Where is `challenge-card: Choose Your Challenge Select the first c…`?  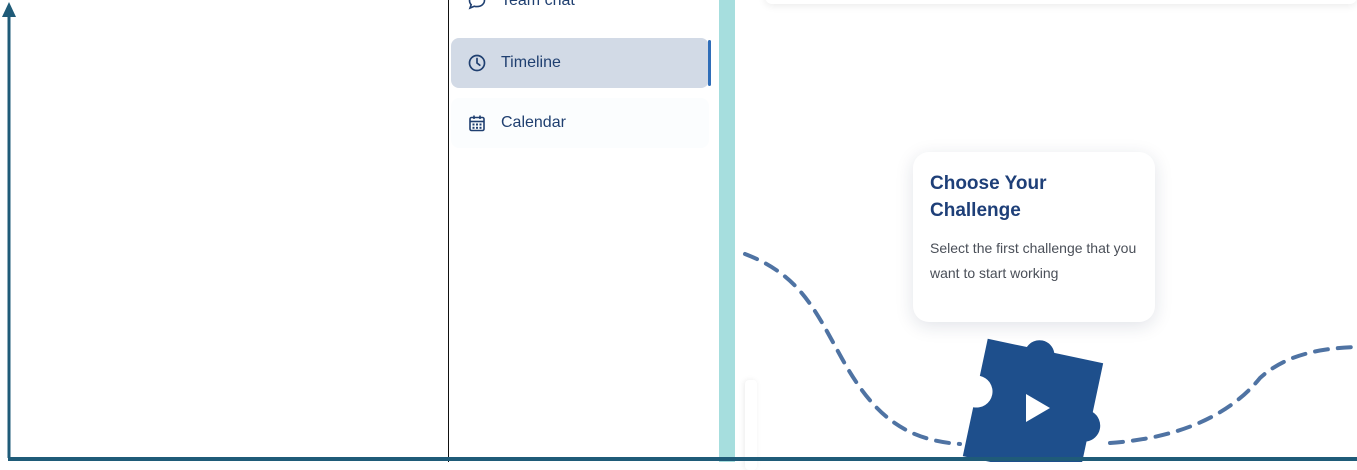
challenge-card: Choose Your Challenge Select the first c… is located at coordinates (1034, 237).